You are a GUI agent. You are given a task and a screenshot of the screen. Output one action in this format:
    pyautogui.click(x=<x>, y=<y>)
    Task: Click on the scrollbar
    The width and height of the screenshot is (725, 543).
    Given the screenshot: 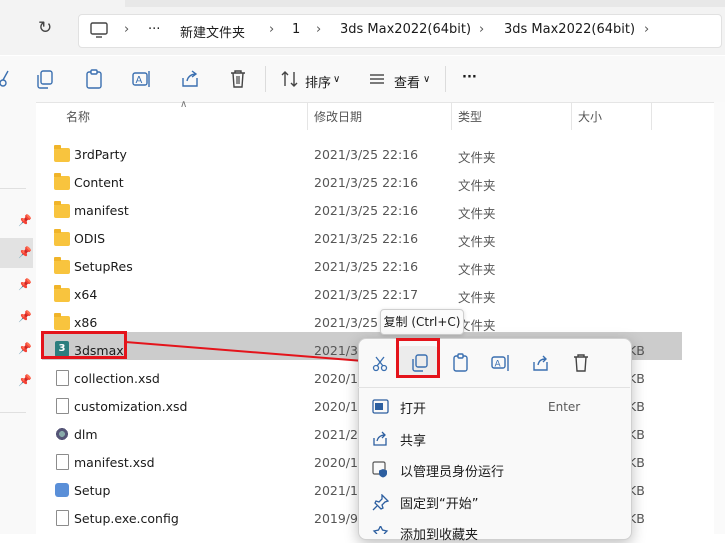 What is the action you would take?
    pyautogui.click(x=719, y=318)
    